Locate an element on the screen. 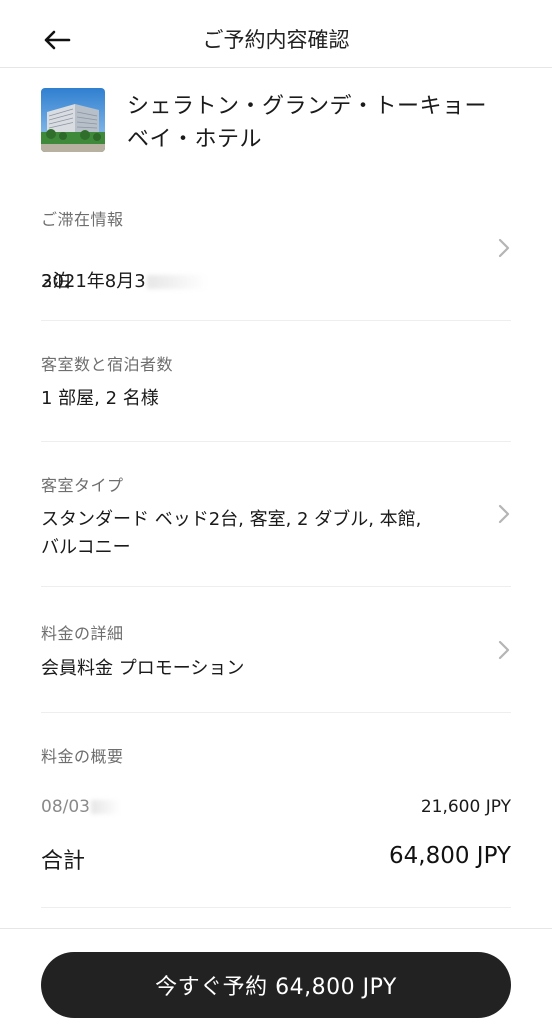  price-line: 08/03 21,600 JPY is located at coordinates (276, 809).